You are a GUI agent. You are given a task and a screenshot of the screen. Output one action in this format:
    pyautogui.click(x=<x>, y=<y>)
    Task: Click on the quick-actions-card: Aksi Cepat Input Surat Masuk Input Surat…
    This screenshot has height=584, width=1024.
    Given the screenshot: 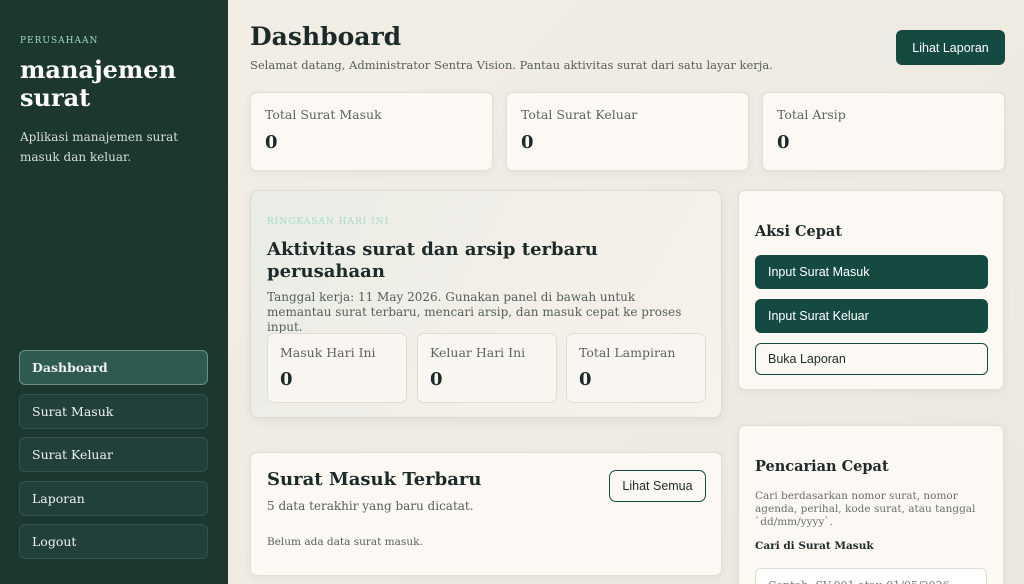 What is the action you would take?
    pyautogui.click(x=871, y=290)
    